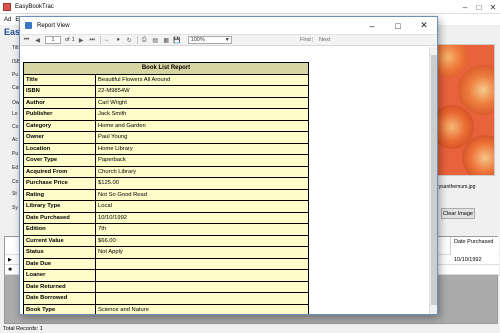 The image size is (500, 333). I want to click on next-page-icon: ▶, so click(81, 40).